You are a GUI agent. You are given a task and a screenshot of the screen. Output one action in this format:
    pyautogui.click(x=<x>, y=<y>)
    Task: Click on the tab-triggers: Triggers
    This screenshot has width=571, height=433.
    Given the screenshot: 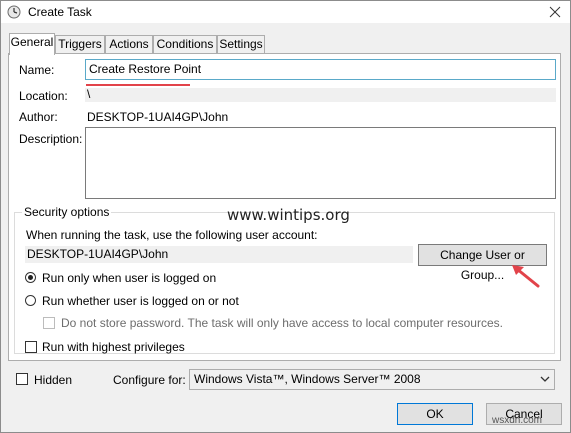 What is the action you would take?
    pyautogui.click(x=80, y=44)
    